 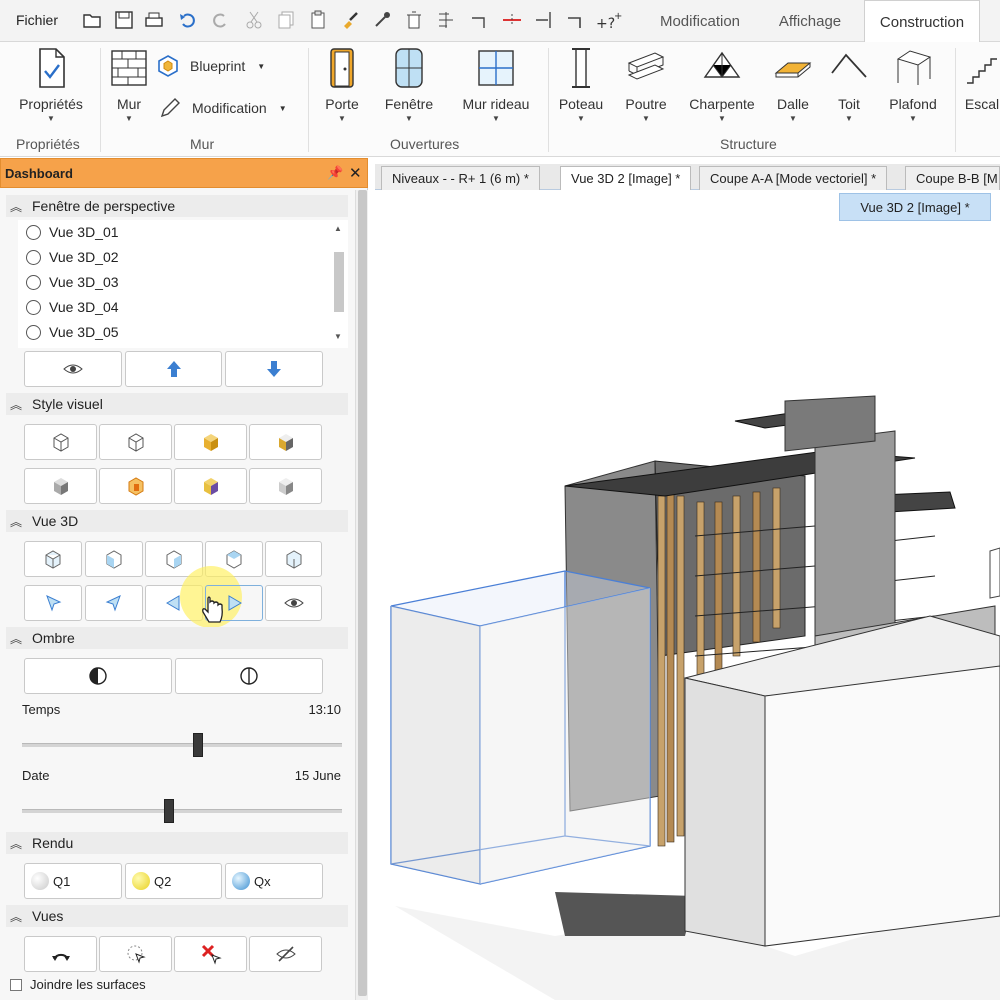 I want to click on undo-icon, so click(x=188, y=20).